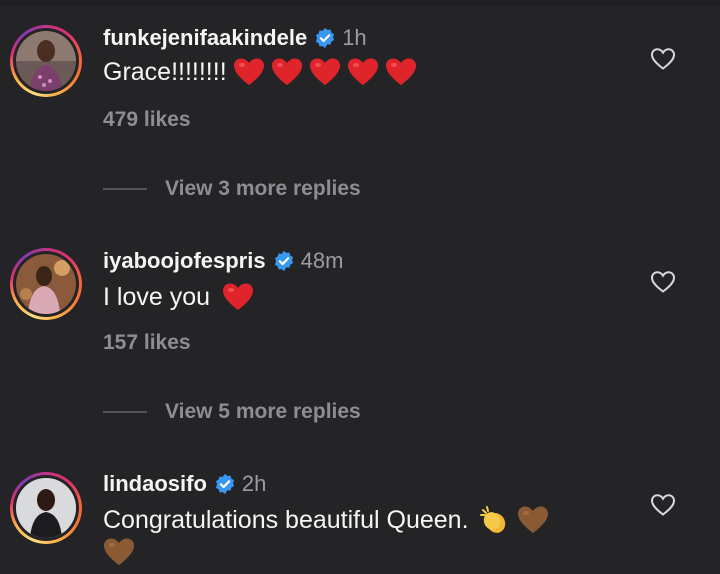 Image resolution: width=720 pixels, height=574 pixels. I want to click on username: lindaosifo, so click(155, 484).